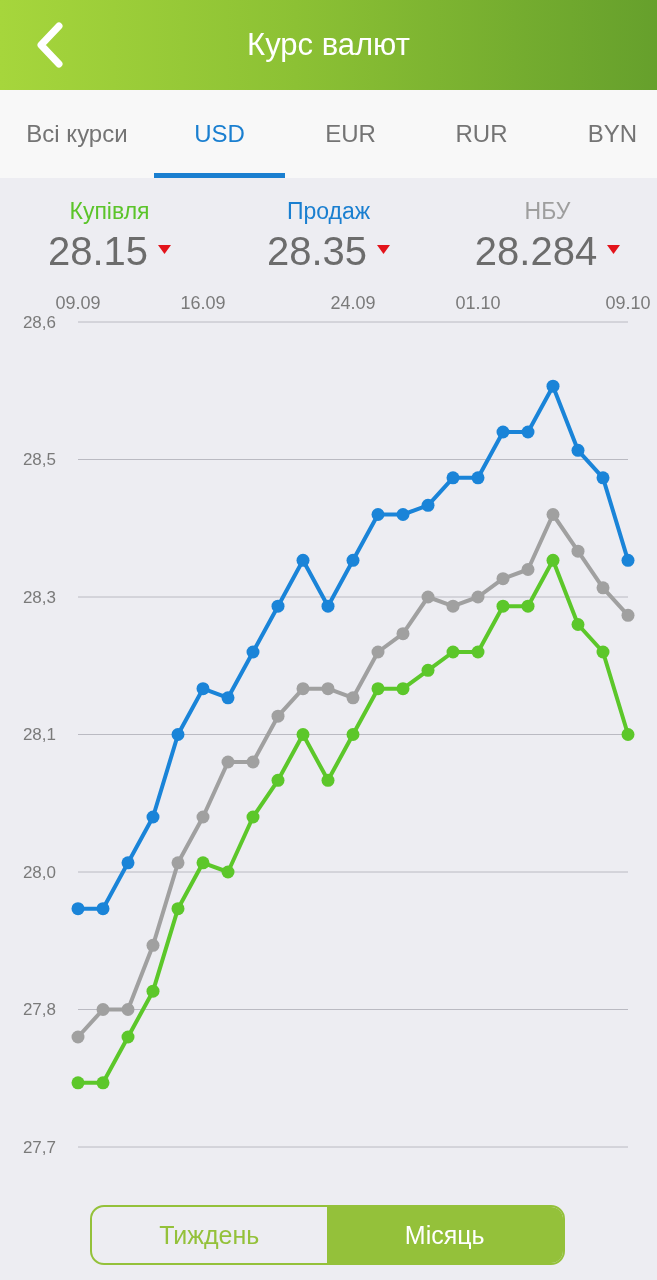 Image resolution: width=657 pixels, height=1280 pixels. What do you see at coordinates (203, 303) in the screenshot?
I see `x-axis-label: 16.09` at bounding box center [203, 303].